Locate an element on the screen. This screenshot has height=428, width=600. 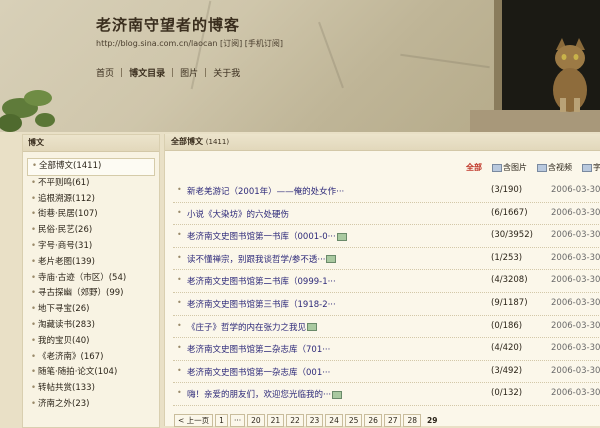
category-item: • 淘藏读书(283) is located at coordinates (91, 326).